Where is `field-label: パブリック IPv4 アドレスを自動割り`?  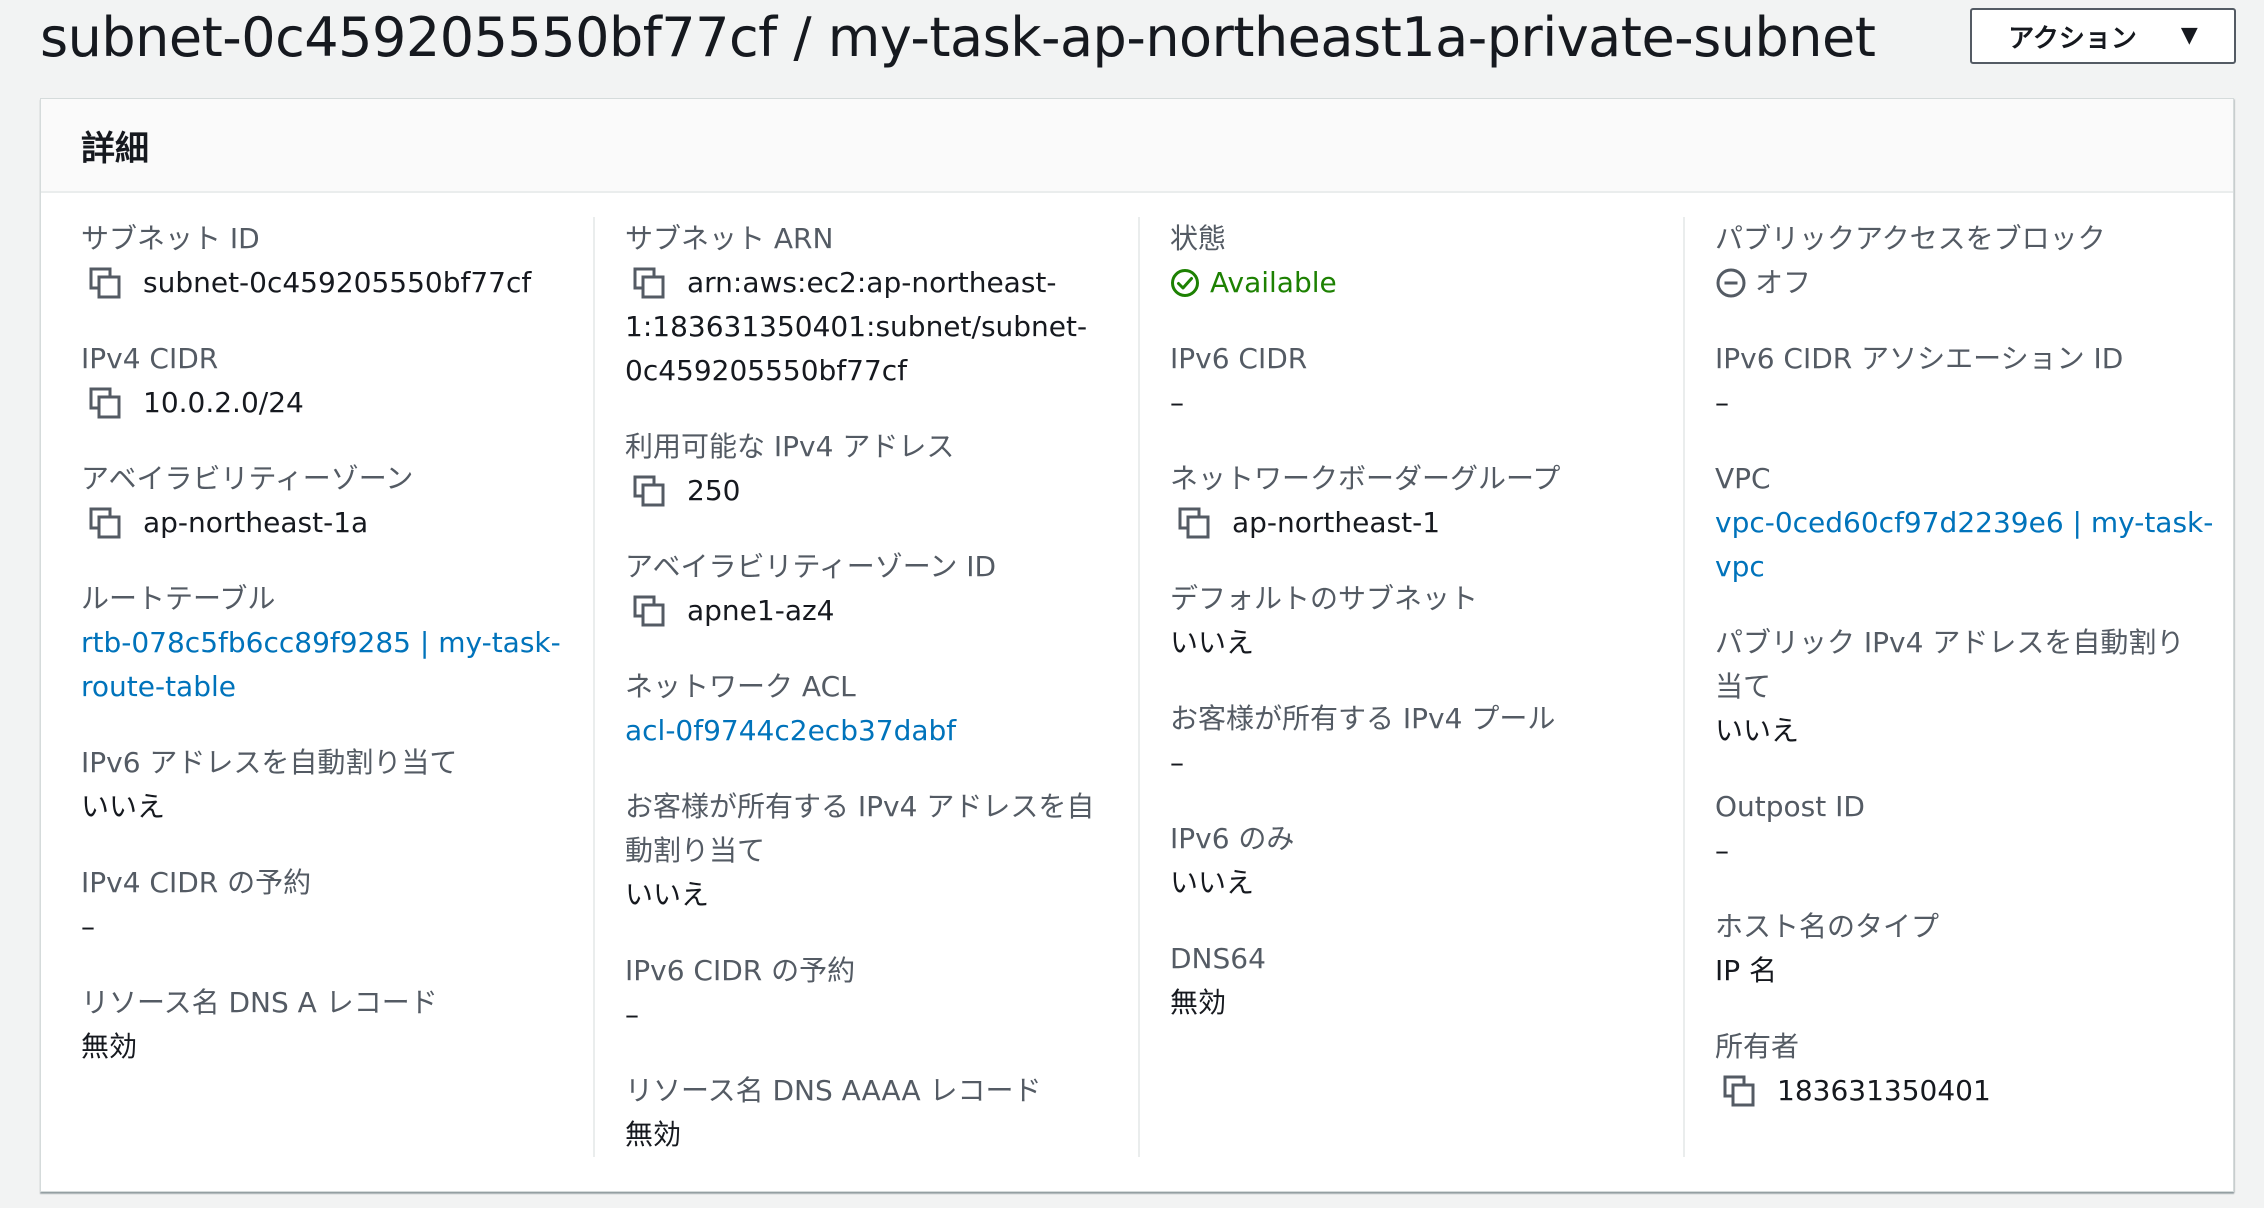 field-label: パブリック IPv4 アドレスを自動割り is located at coordinates (1950, 642).